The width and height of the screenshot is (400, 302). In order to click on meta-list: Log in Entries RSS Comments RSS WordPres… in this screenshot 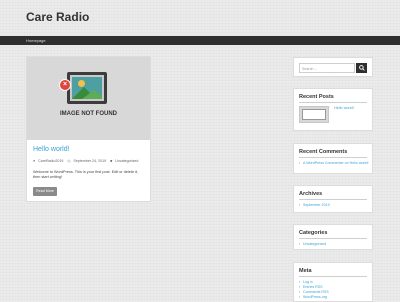, I will do `click(334, 290)`.